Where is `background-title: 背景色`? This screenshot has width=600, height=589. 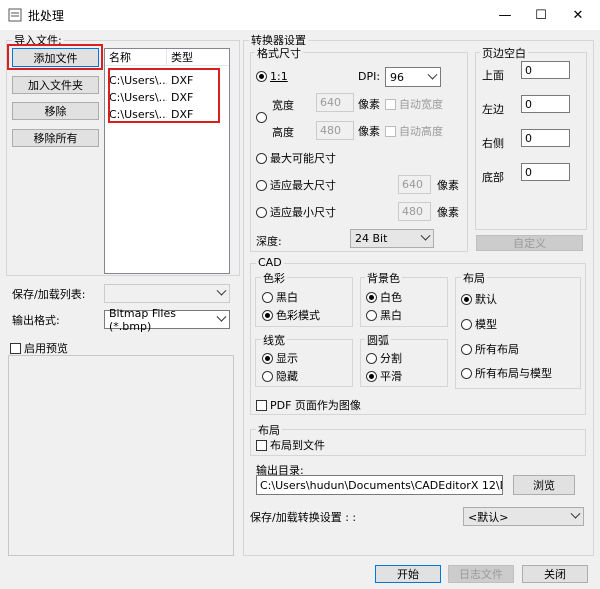
background-title: 背景色 is located at coordinates (383, 278).